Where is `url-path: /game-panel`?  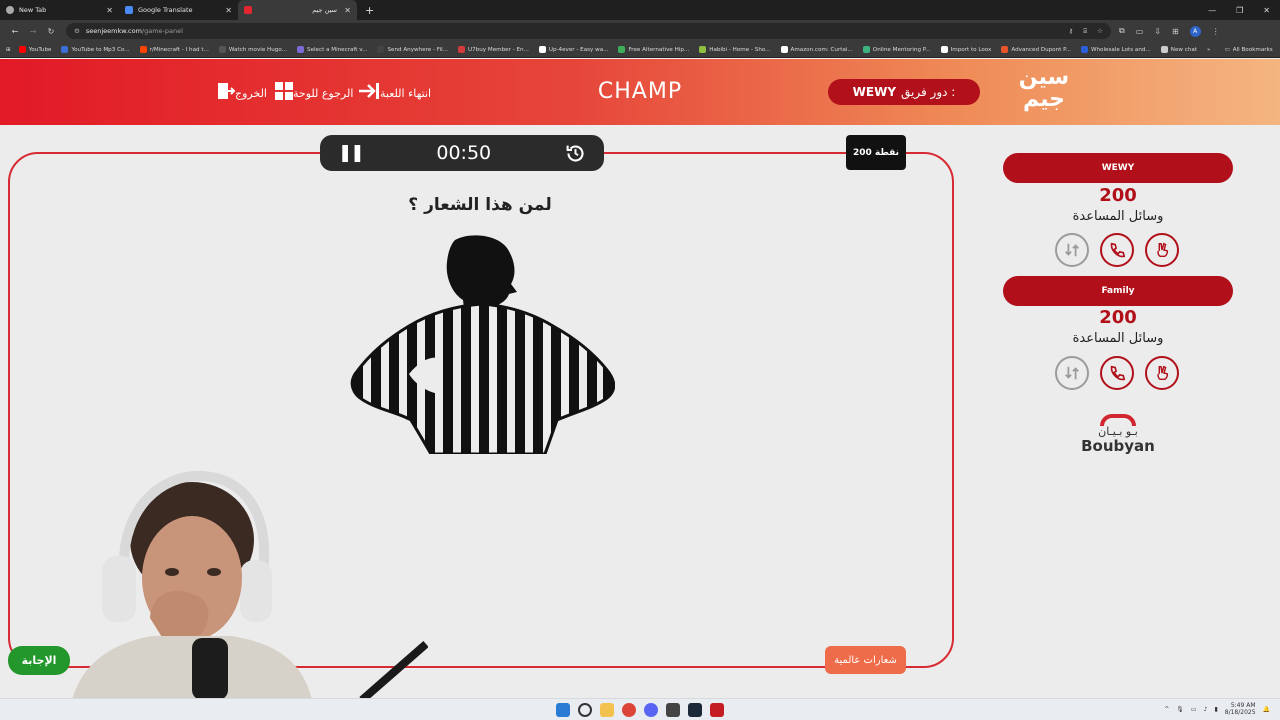
url-path: /game-panel is located at coordinates (162, 31).